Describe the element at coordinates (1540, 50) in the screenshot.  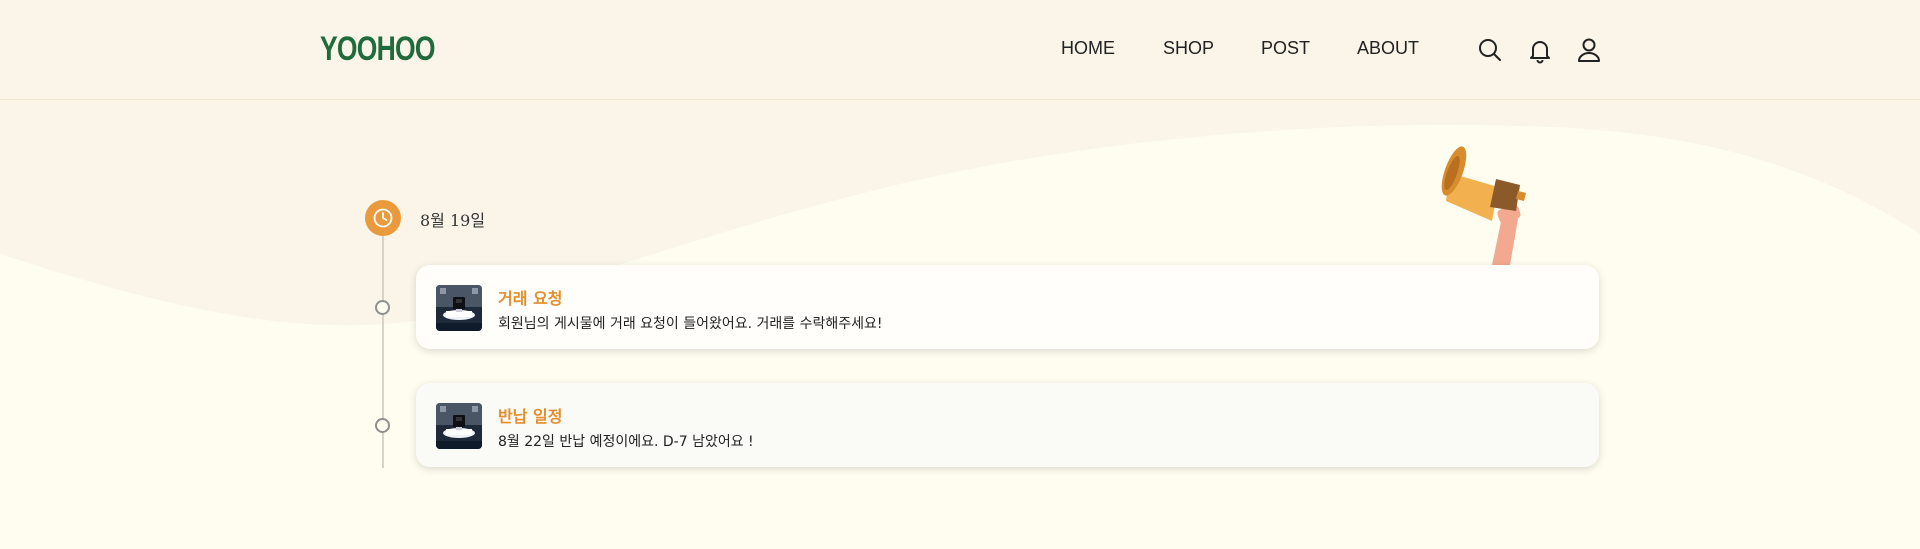
I see `bell-icon` at that location.